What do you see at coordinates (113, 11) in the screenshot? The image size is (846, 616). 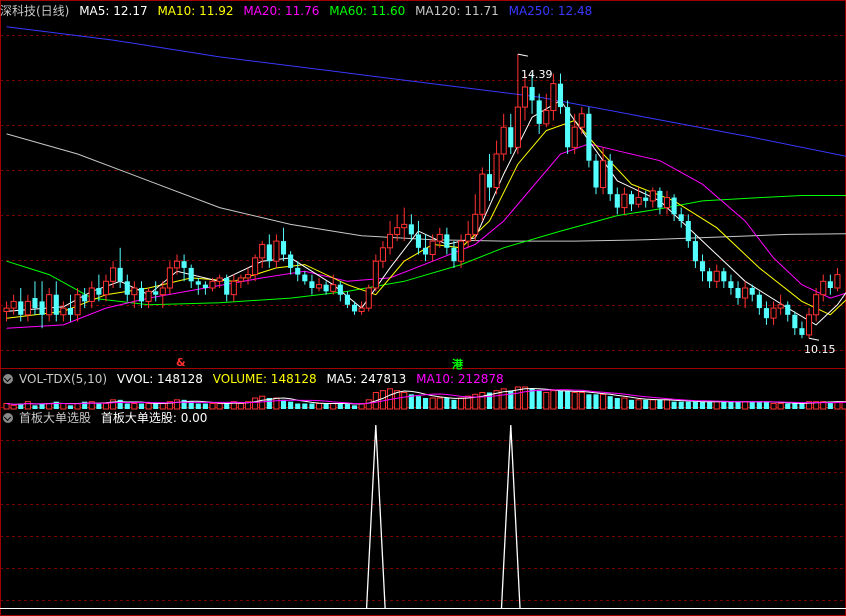 I see `ma5-readout: MA5: 12.17` at bounding box center [113, 11].